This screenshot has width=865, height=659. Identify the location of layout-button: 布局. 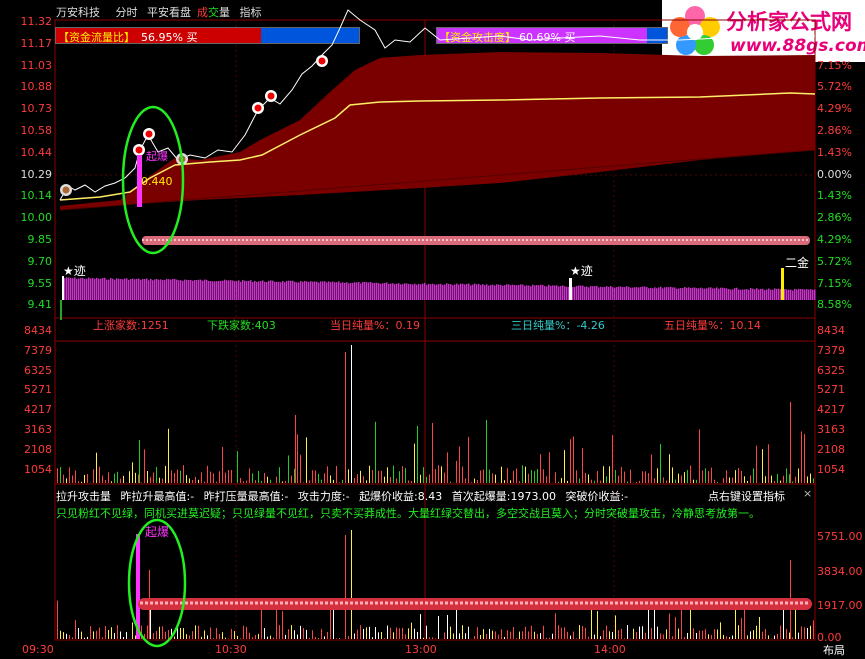
(834, 650).